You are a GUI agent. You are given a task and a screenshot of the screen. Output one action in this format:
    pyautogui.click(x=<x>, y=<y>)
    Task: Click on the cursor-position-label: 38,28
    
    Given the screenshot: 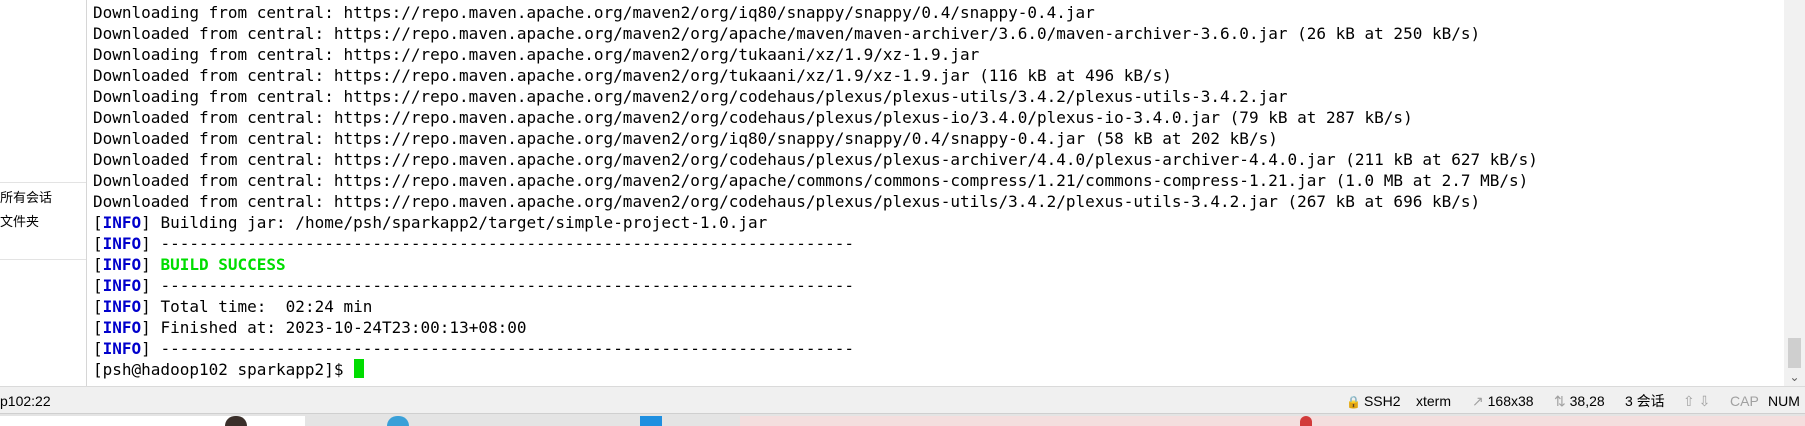 What is the action you would take?
    pyautogui.click(x=1587, y=401)
    